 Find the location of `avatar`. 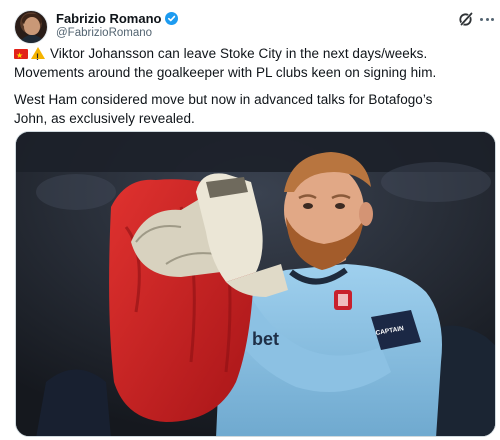

avatar is located at coordinates (31, 27).